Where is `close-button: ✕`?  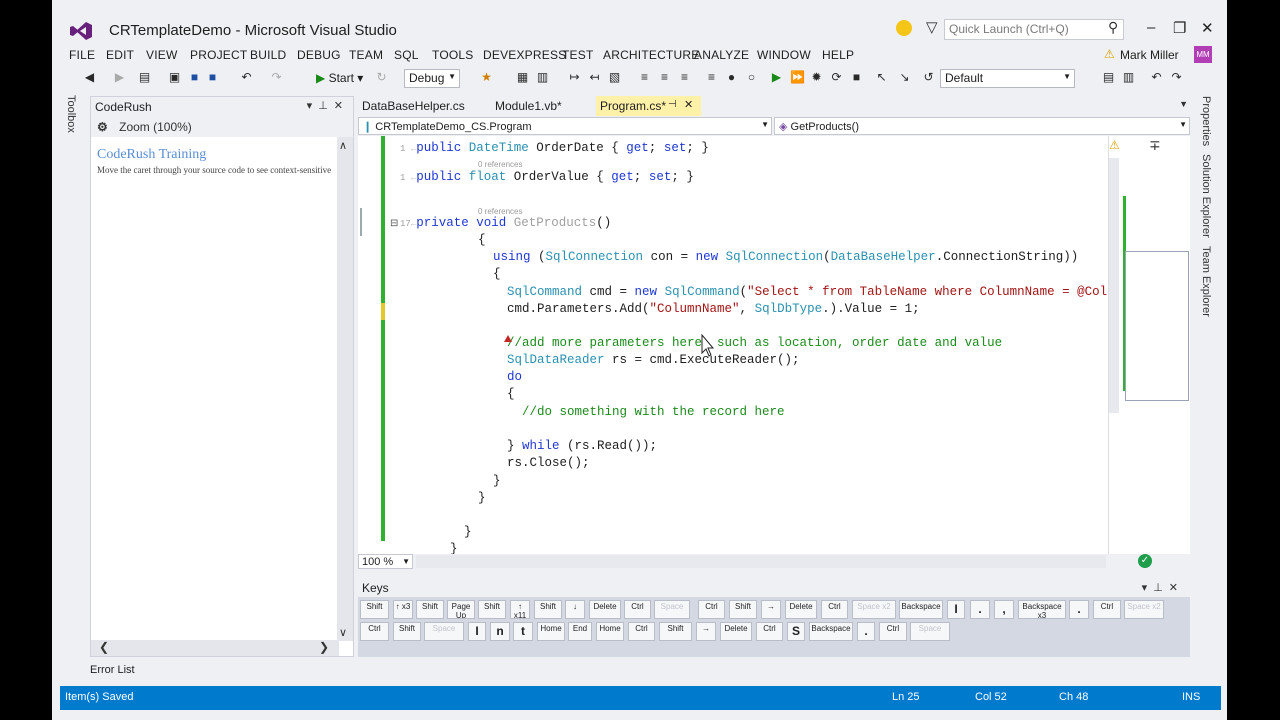
close-button: ✕ is located at coordinates (1207, 28).